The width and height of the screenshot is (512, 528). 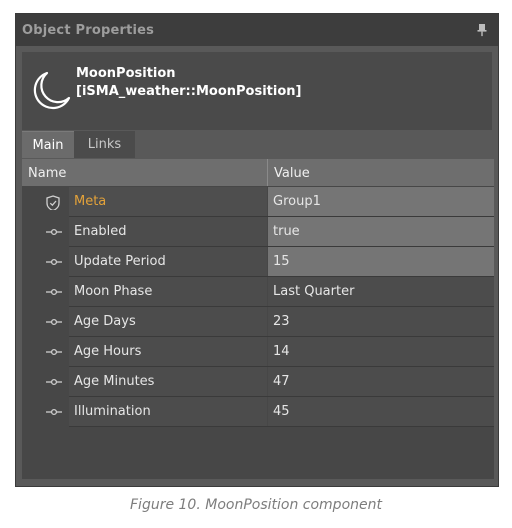 I want to click on panel-title-bar: Object Properties, so click(x=257, y=30).